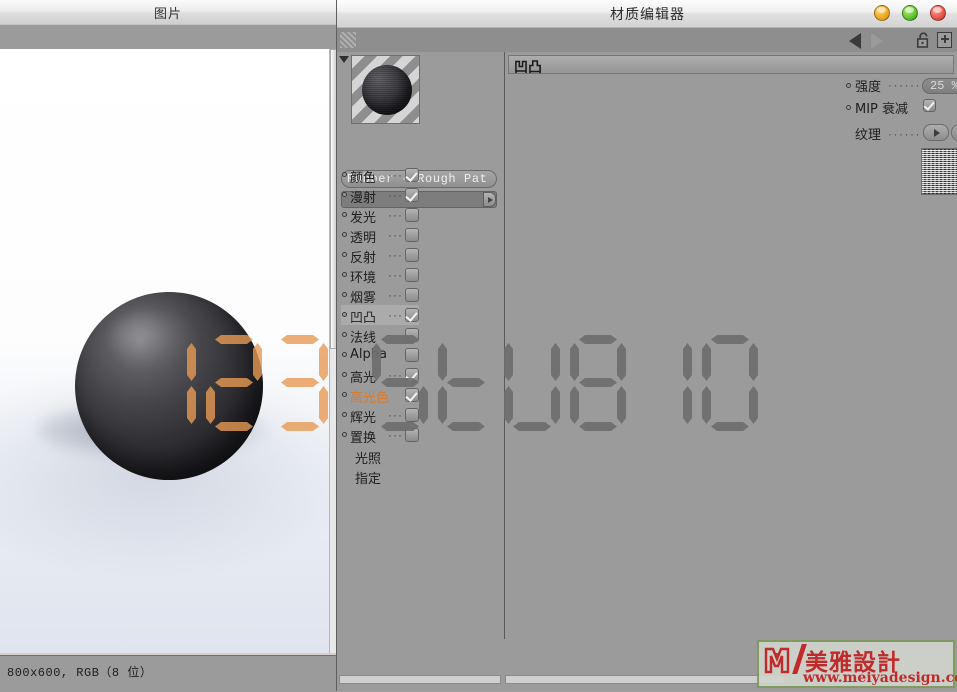 Image resolution: width=957 pixels, height=692 pixels. What do you see at coordinates (936, 132) in the screenshot?
I see `texture-dropdown-button` at bounding box center [936, 132].